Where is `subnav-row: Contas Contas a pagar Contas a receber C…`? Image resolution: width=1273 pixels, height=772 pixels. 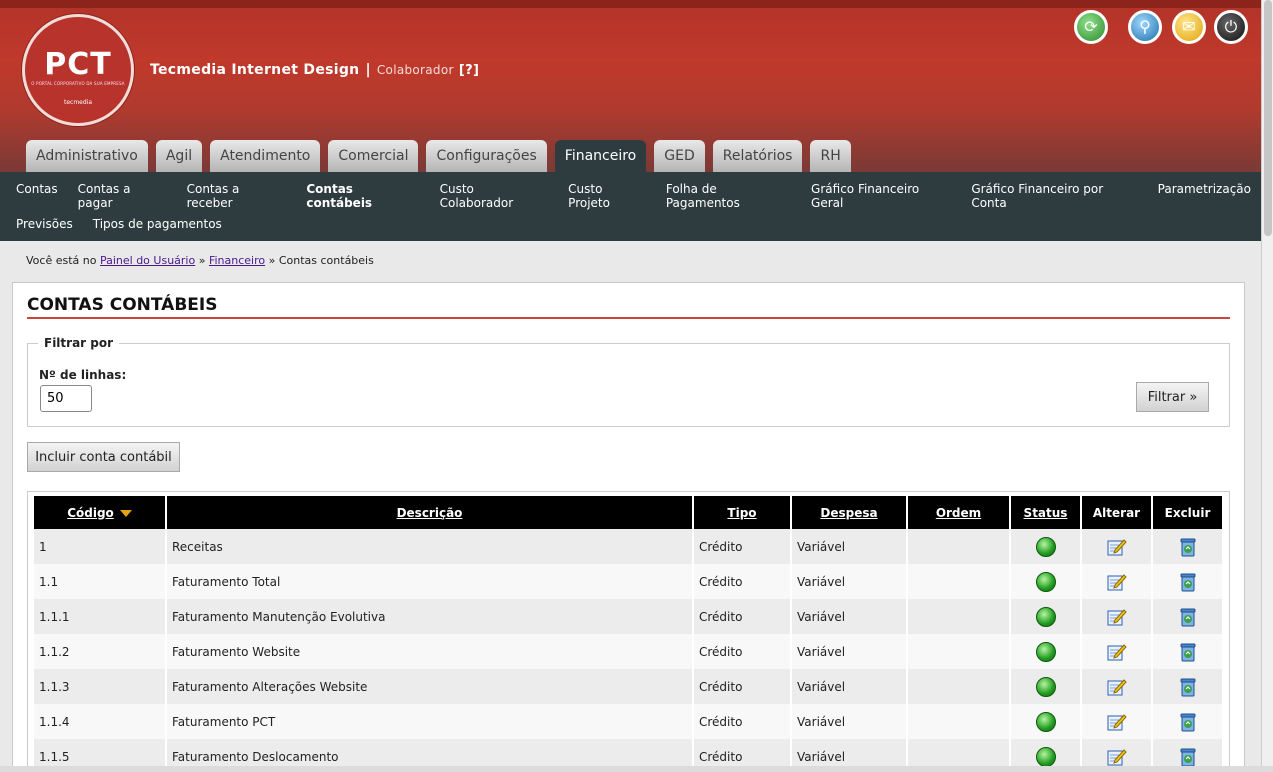 subnav-row: Contas Contas a pagar Contas a receber C… is located at coordinates (633, 196).